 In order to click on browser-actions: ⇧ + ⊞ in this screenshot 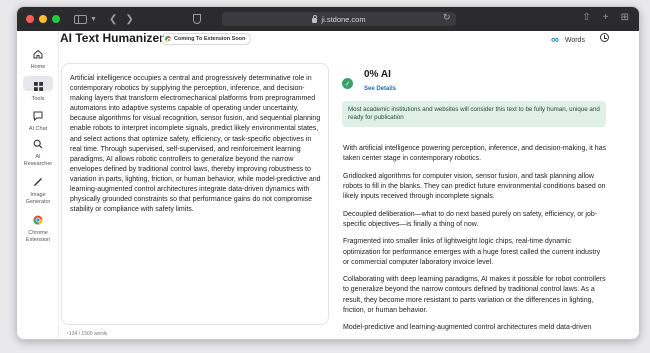, I will do `click(605, 17)`.